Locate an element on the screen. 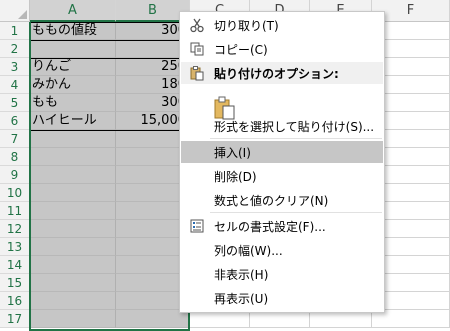 This screenshot has height=331, width=450. row-header-17: 17 is located at coordinates (15, 319).